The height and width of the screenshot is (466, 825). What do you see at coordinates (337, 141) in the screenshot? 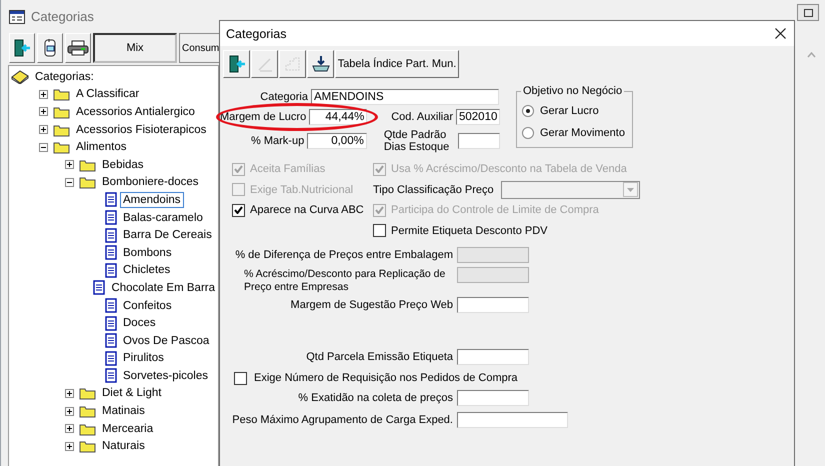
I see `input-field: 0,00%` at bounding box center [337, 141].